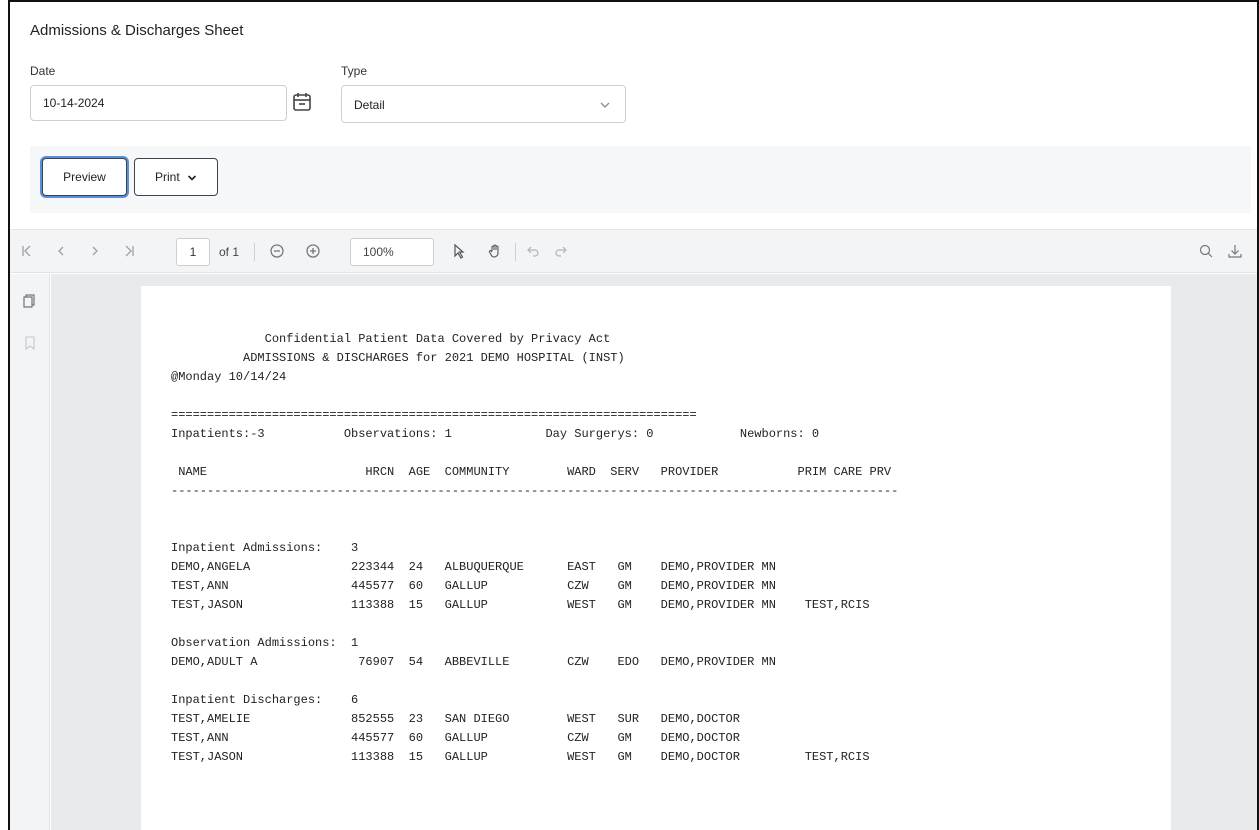  What do you see at coordinates (84, 177) in the screenshot?
I see `preview-button: Preview` at bounding box center [84, 177].